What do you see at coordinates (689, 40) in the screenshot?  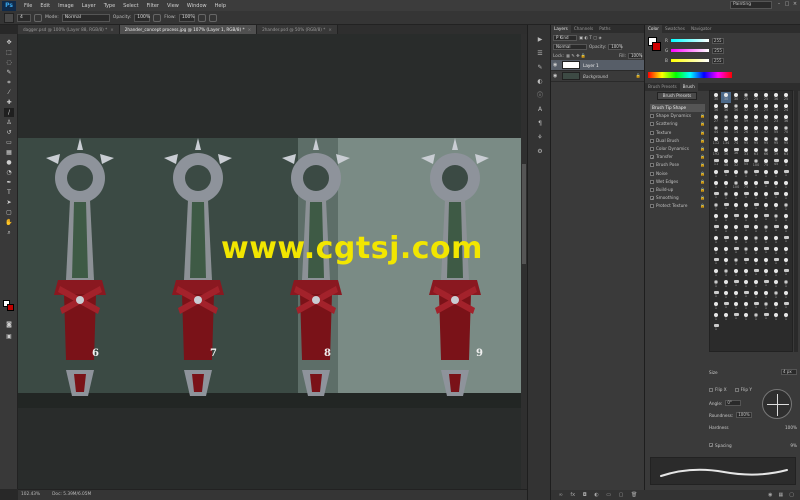 I see `red-slider` at bounding box center [689, 40].